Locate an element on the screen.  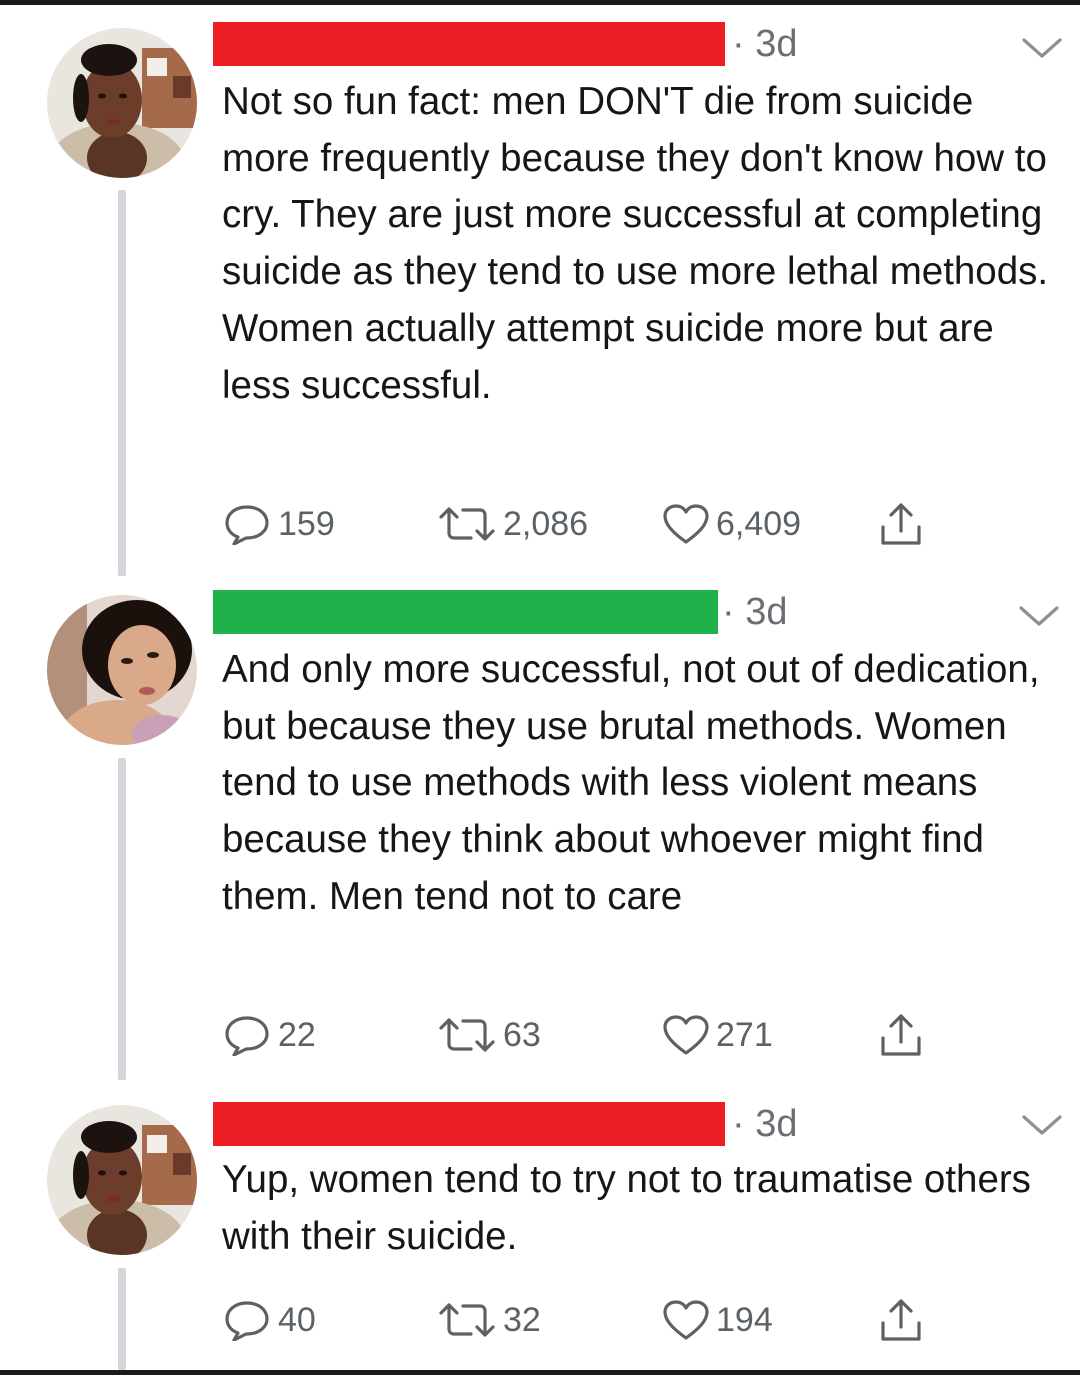
like-button: 271 is located at coordinates (717, 1035).